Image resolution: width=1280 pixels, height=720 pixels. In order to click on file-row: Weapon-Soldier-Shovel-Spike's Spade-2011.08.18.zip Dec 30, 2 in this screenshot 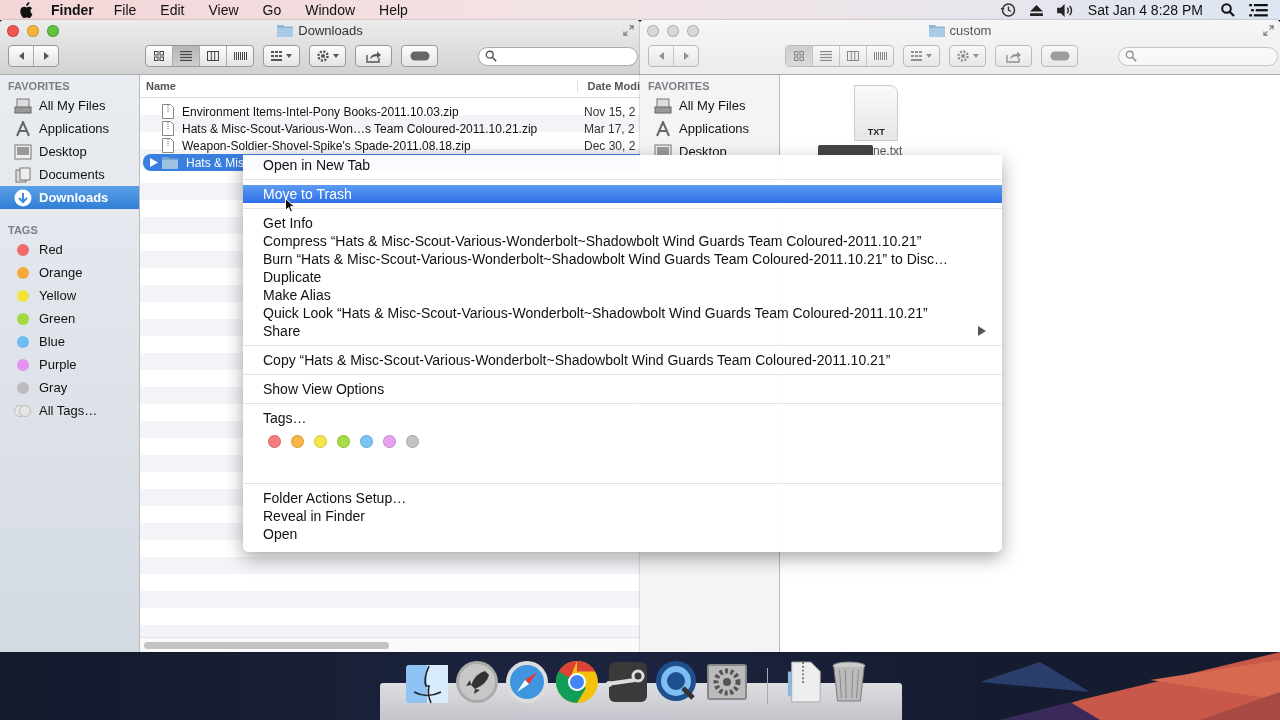, I will do `click(390, 145)`.